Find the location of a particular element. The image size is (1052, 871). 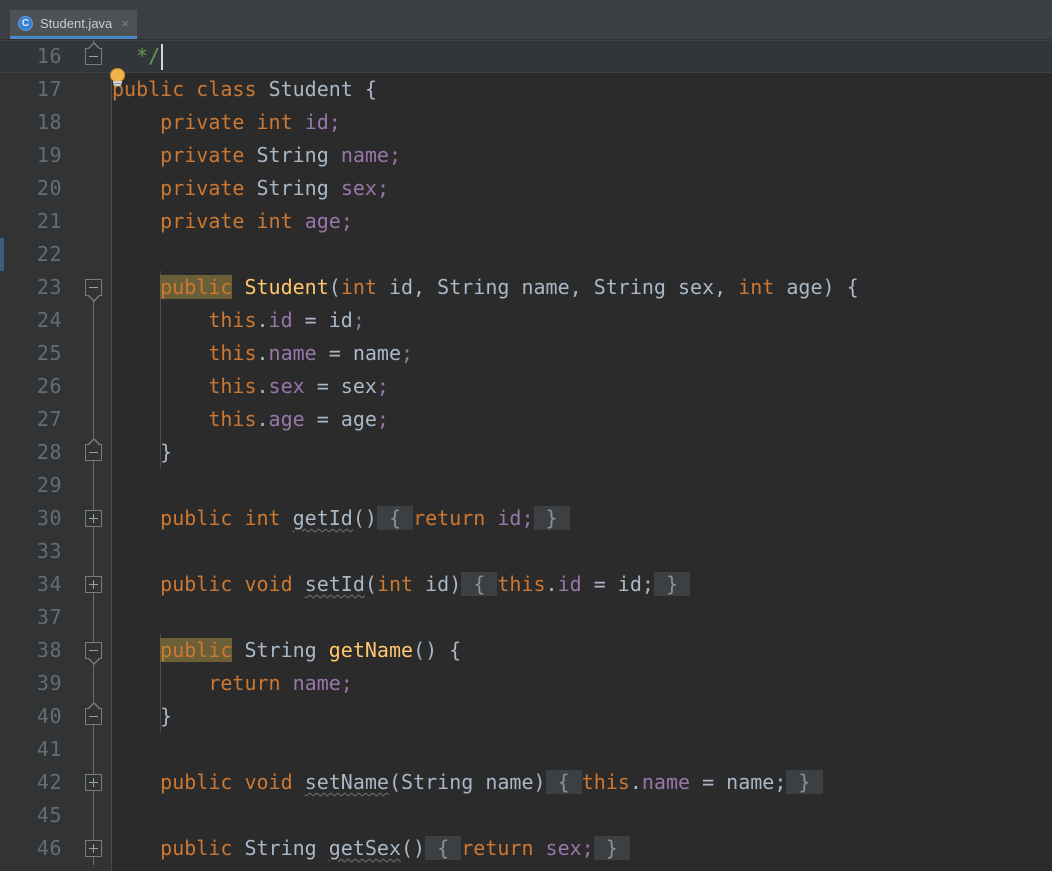

code-token: int is located at coordinates (756, 287).